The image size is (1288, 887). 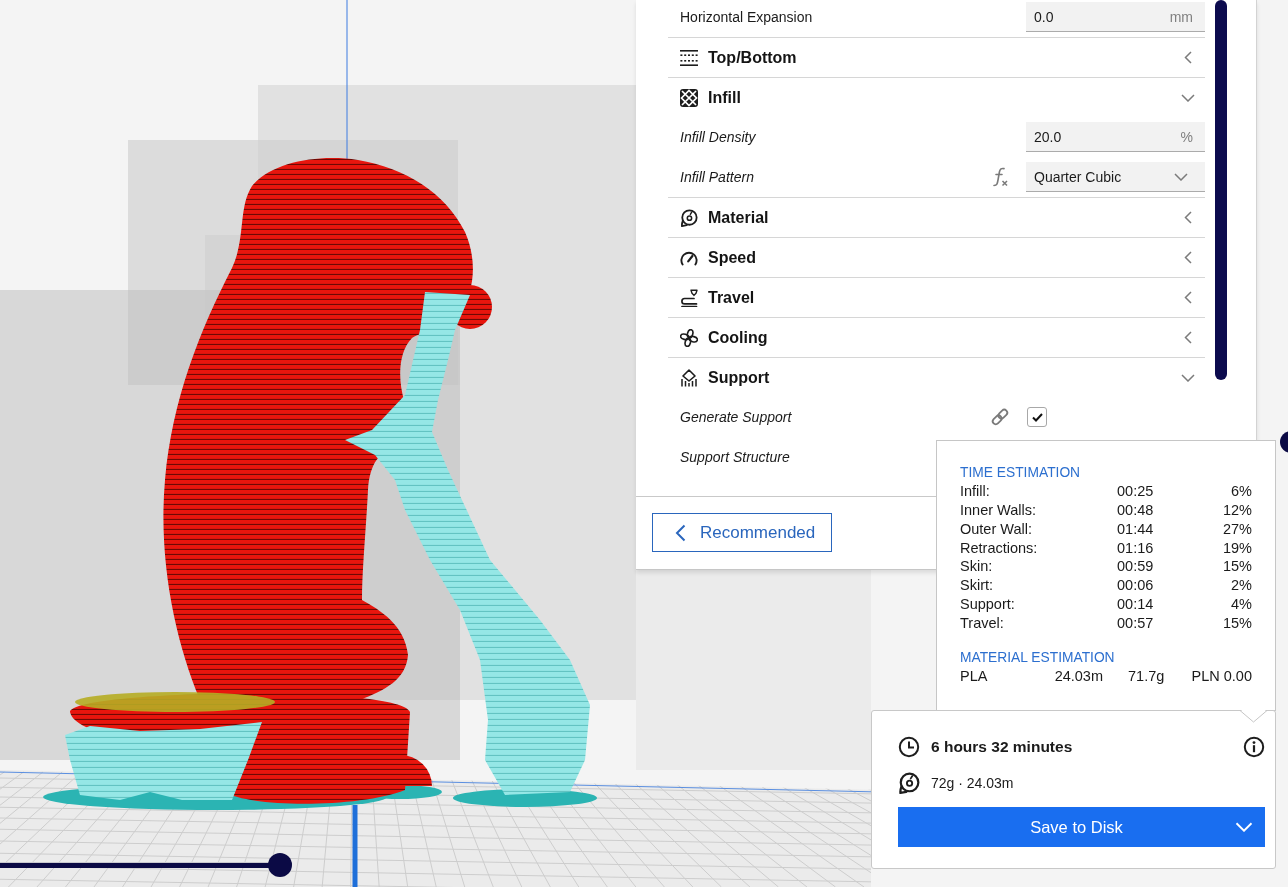 I want to click on path-icon, so click(x=689, y=297).